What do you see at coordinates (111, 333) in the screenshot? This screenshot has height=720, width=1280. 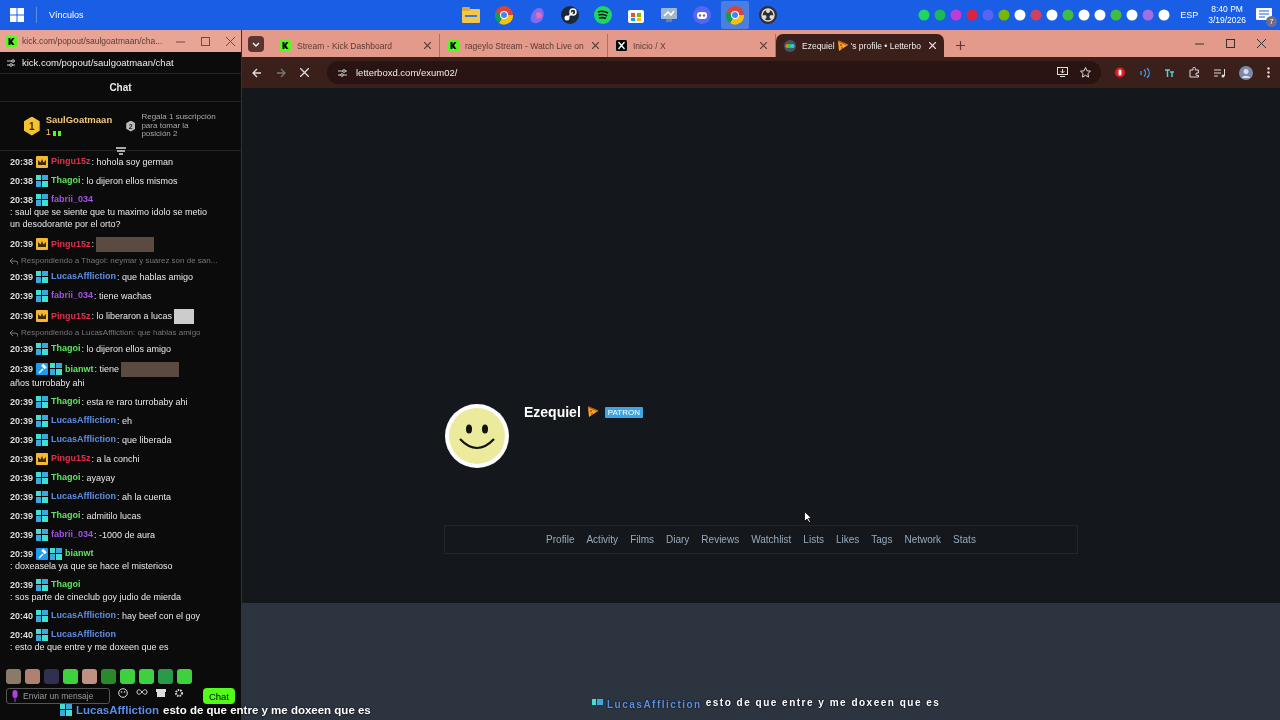 I see `reply-context: Respondiendo a LucasAffliction: que hablas amigo` at bounding box center [111, 333].